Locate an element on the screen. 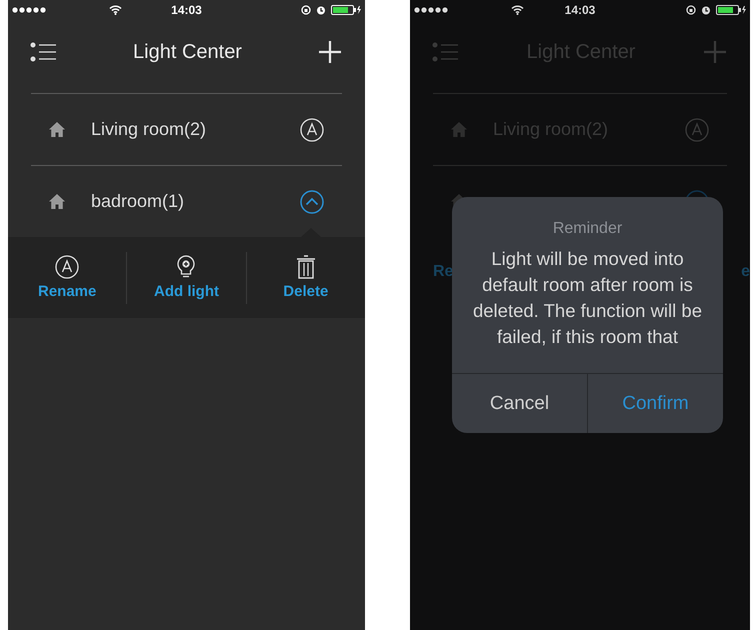  menu-button is located at coordinates (43, 52).